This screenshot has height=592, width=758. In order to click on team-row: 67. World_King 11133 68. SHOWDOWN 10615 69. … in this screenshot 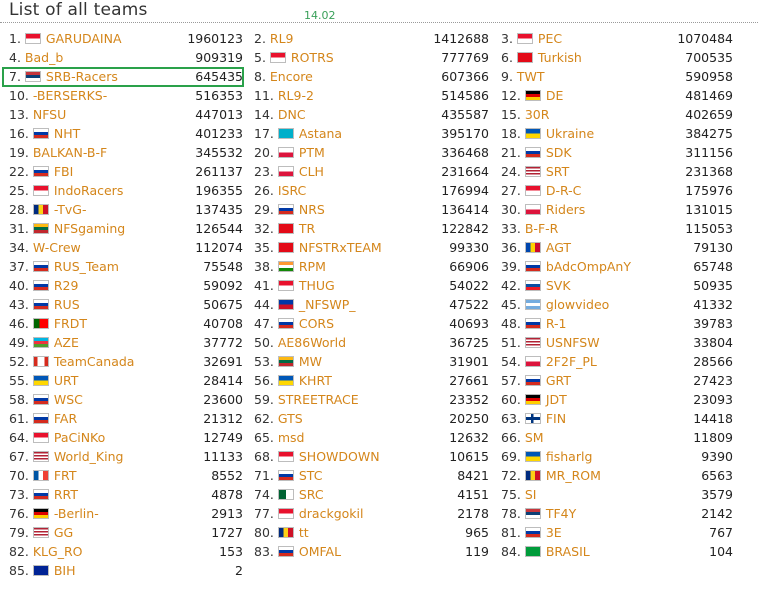, I will do `click(370, 456)`.